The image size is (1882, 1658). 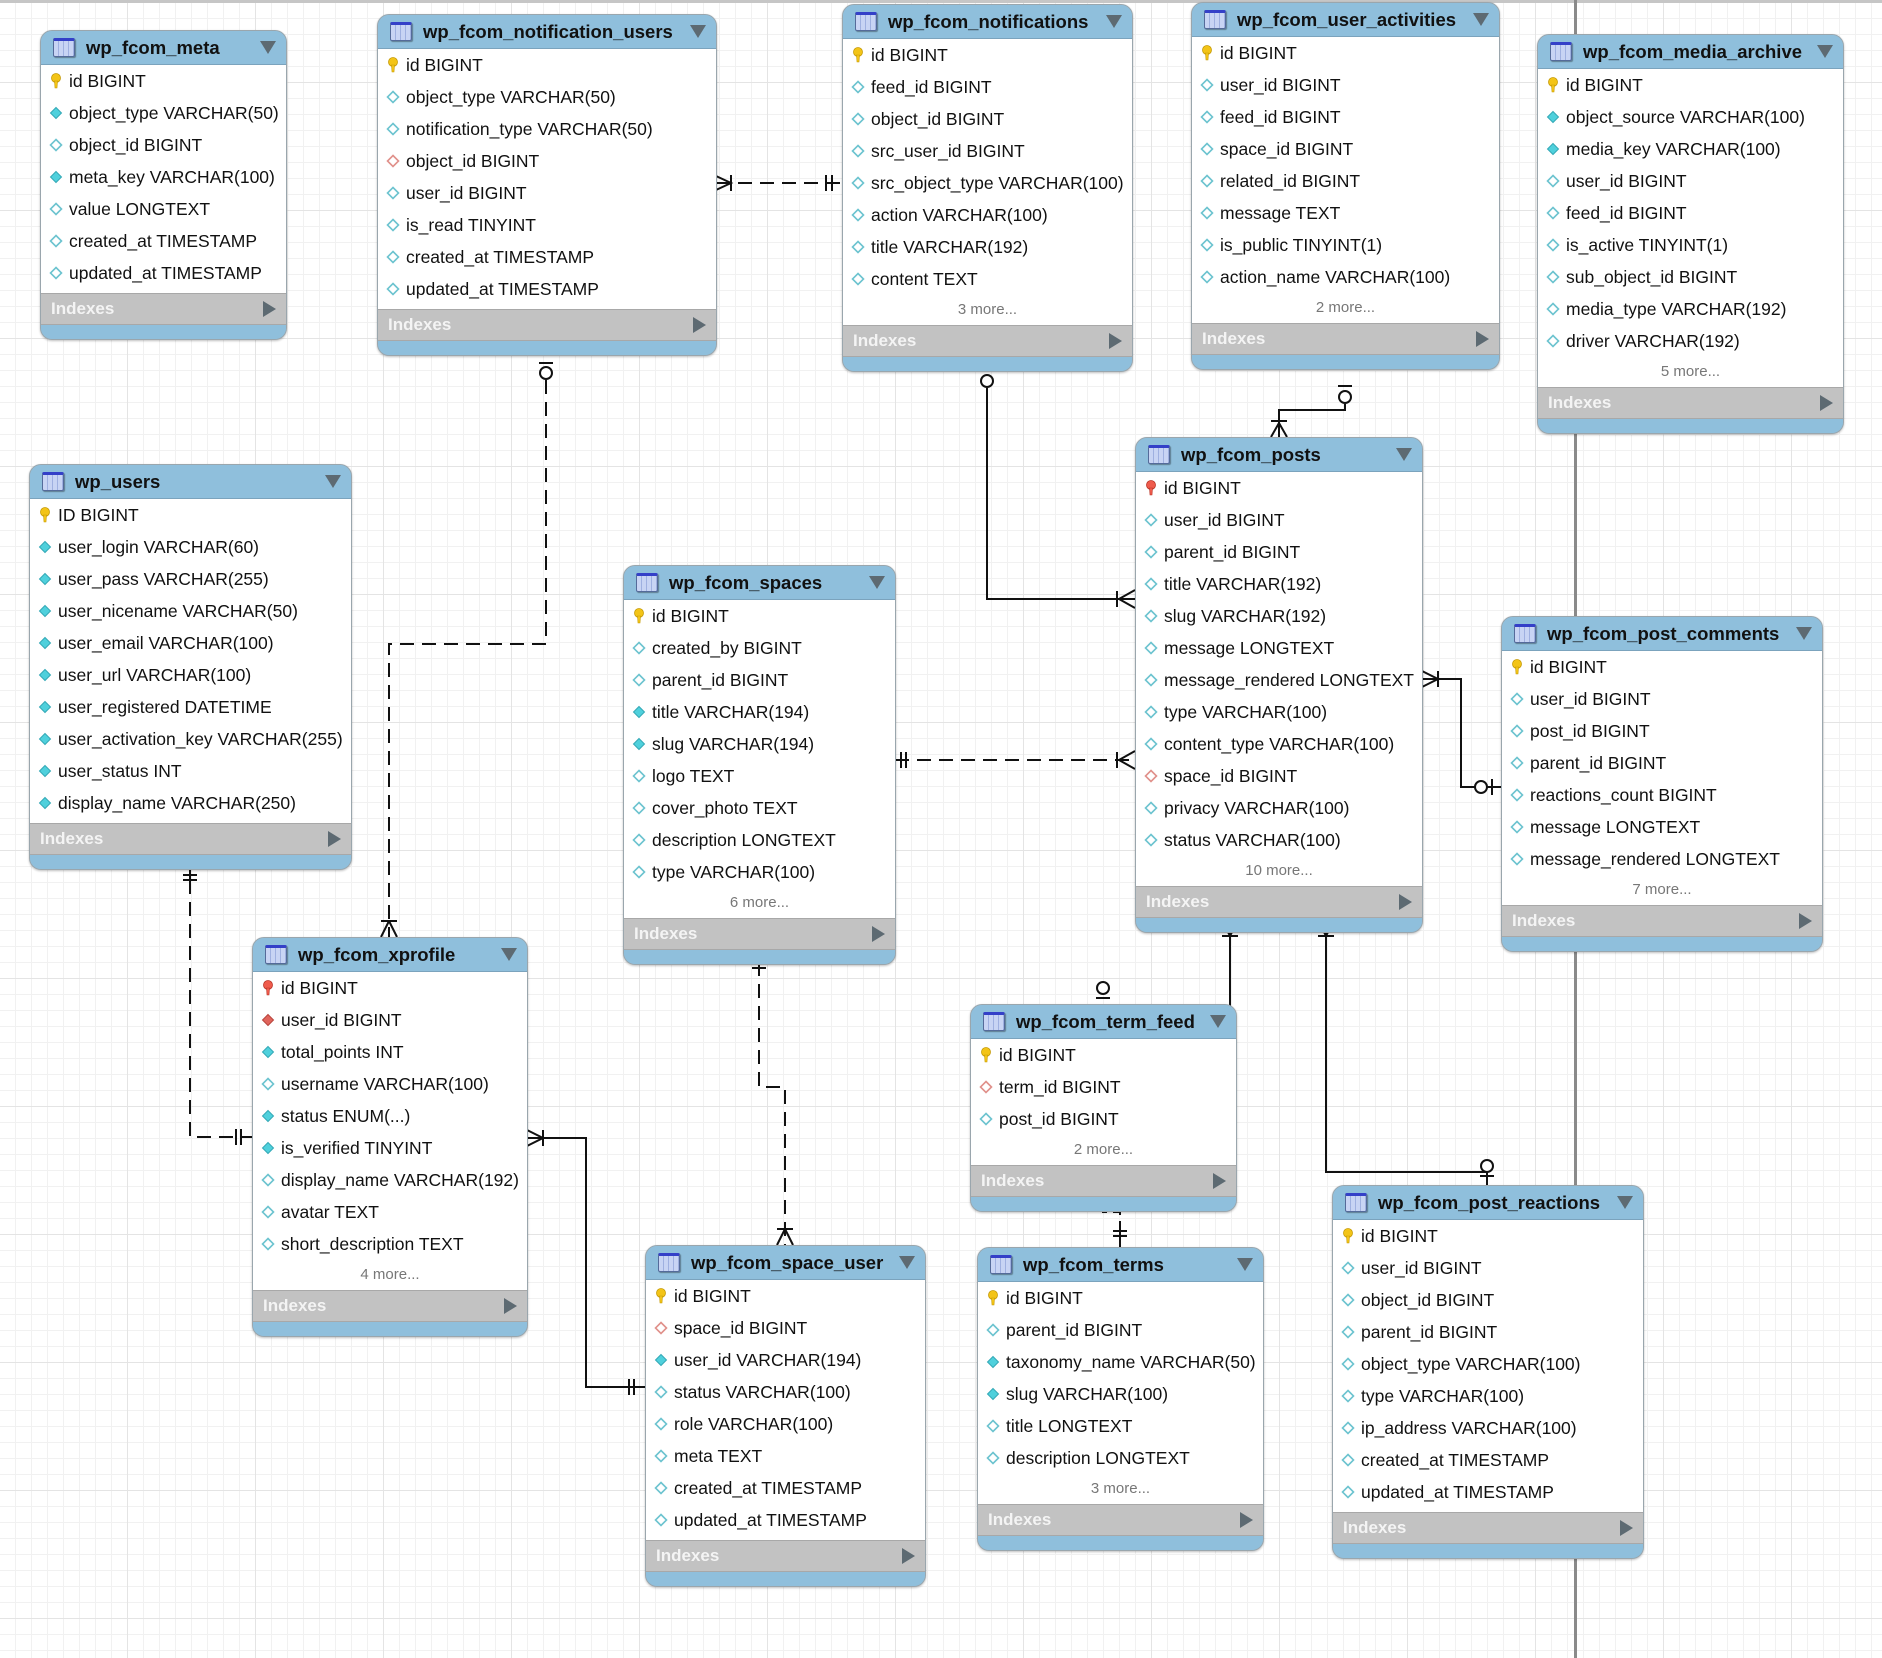 I want to click on column-row: username VARCHAR(100), so click(x=390, y=1084).